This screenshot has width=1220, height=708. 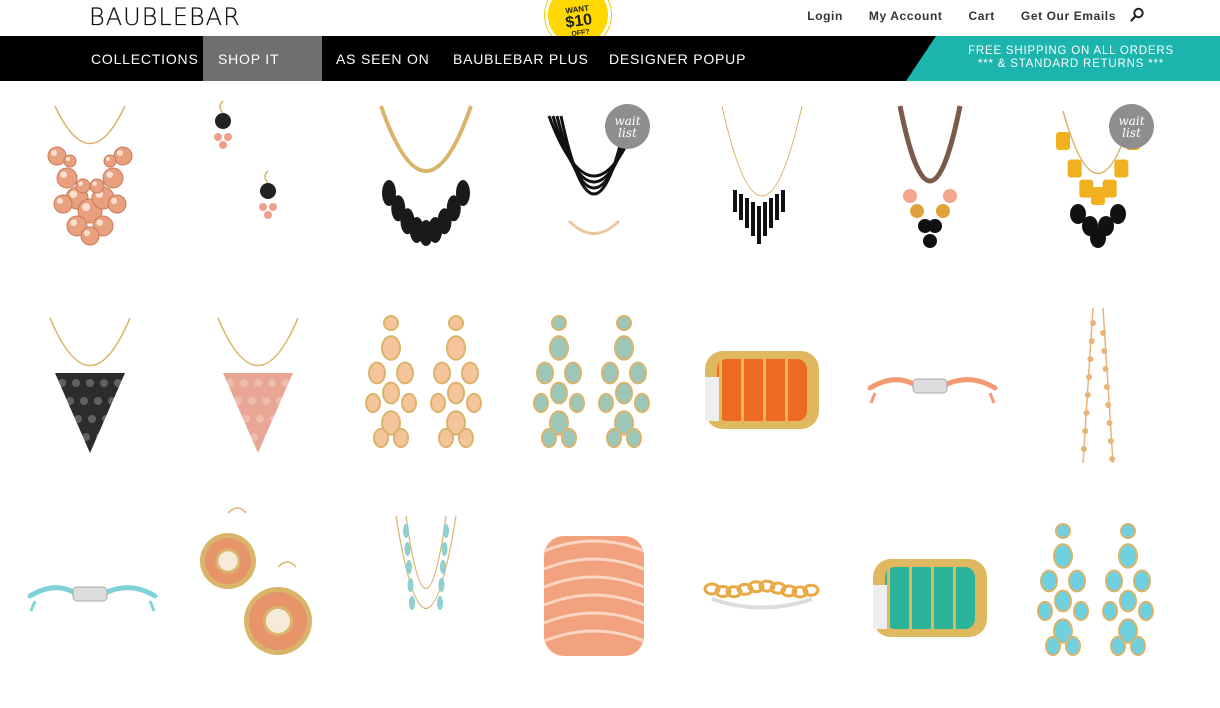 I want to click on shipping-line-2: *** & STANDARD RETURNS ***, so click(x=1071, y=64).